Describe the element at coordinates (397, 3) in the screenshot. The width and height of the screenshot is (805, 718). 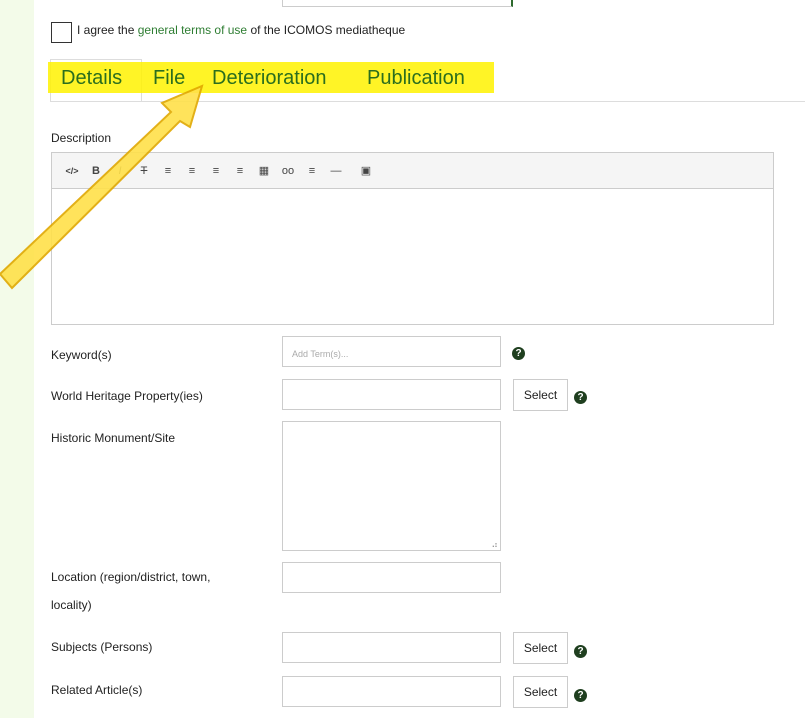
I see `top-input-fragment` at that location.